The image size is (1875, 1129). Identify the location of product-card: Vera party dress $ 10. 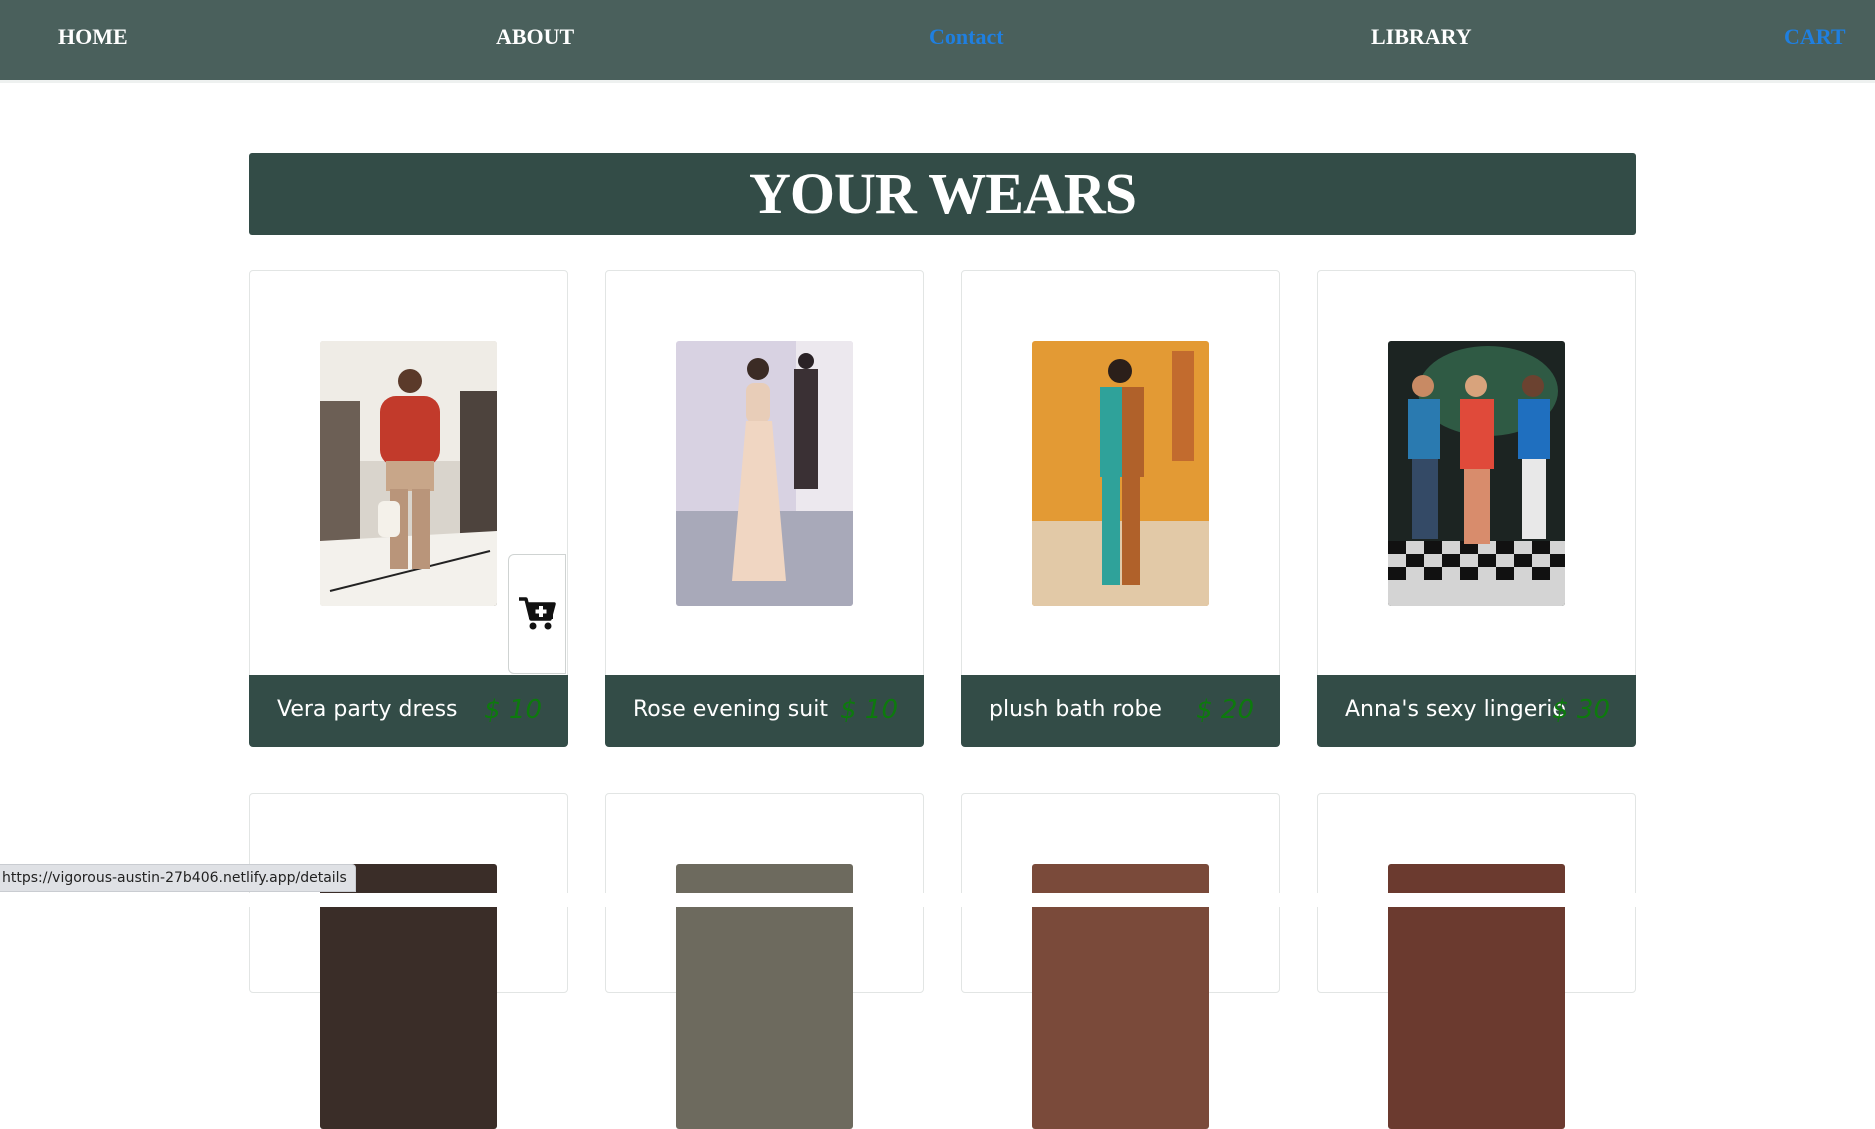
(408, 508).